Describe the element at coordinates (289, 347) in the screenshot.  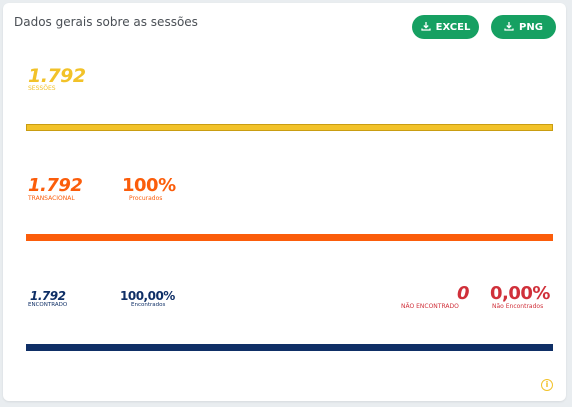
I see `found-bar` at that location.